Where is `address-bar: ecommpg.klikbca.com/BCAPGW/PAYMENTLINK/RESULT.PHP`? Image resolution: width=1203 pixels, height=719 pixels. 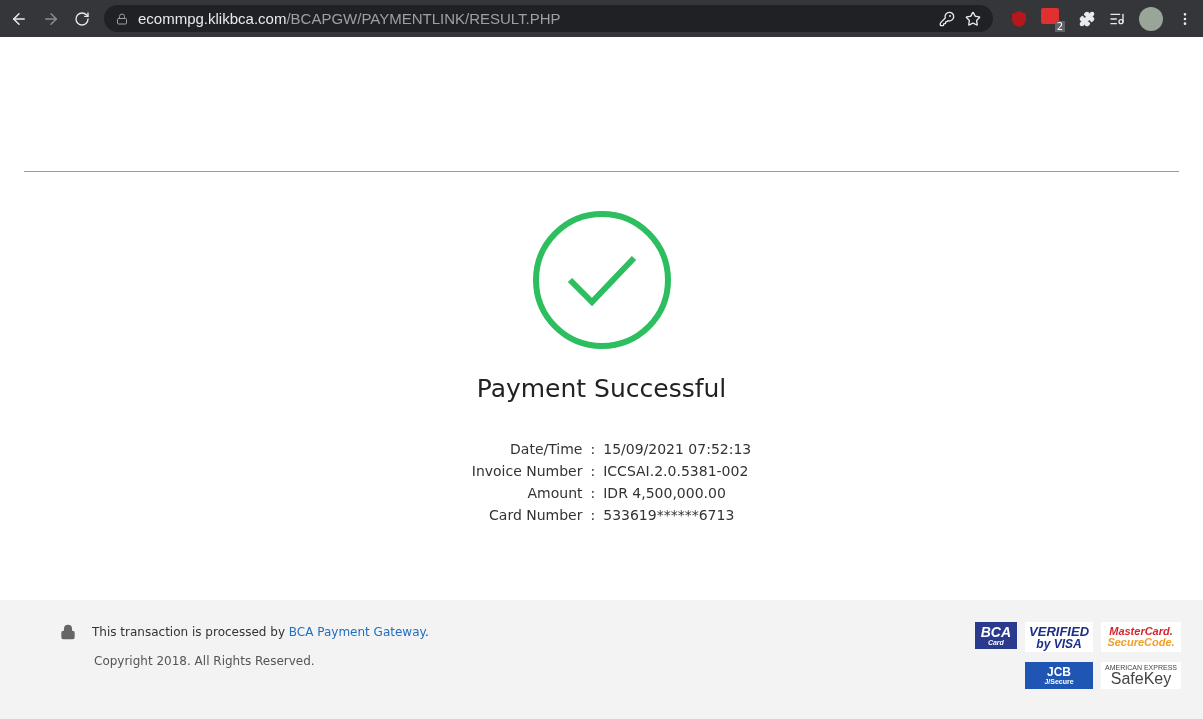
address-bar: ecommpg.klikbca.com/BCAPGW/PAYMENTLINK/RESULT.PHP is located at coordinates (548, 18).